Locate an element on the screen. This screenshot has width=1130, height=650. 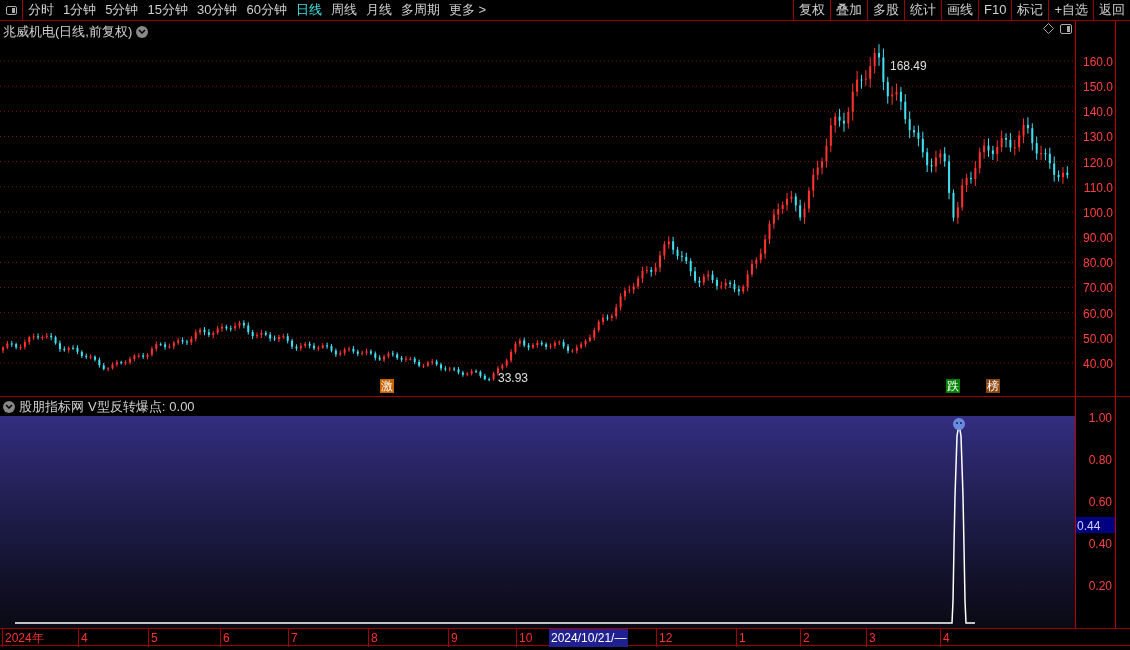
price-axis-label: 50.00 is located at coordinates (1097, 339).